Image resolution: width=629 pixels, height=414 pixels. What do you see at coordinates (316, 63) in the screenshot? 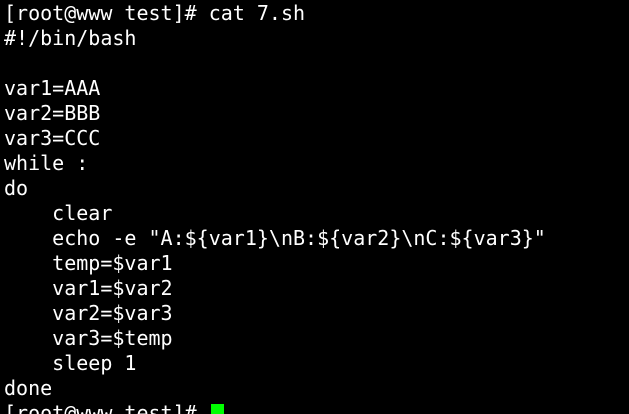
I see `script-line` at bounding box center [316, 63].